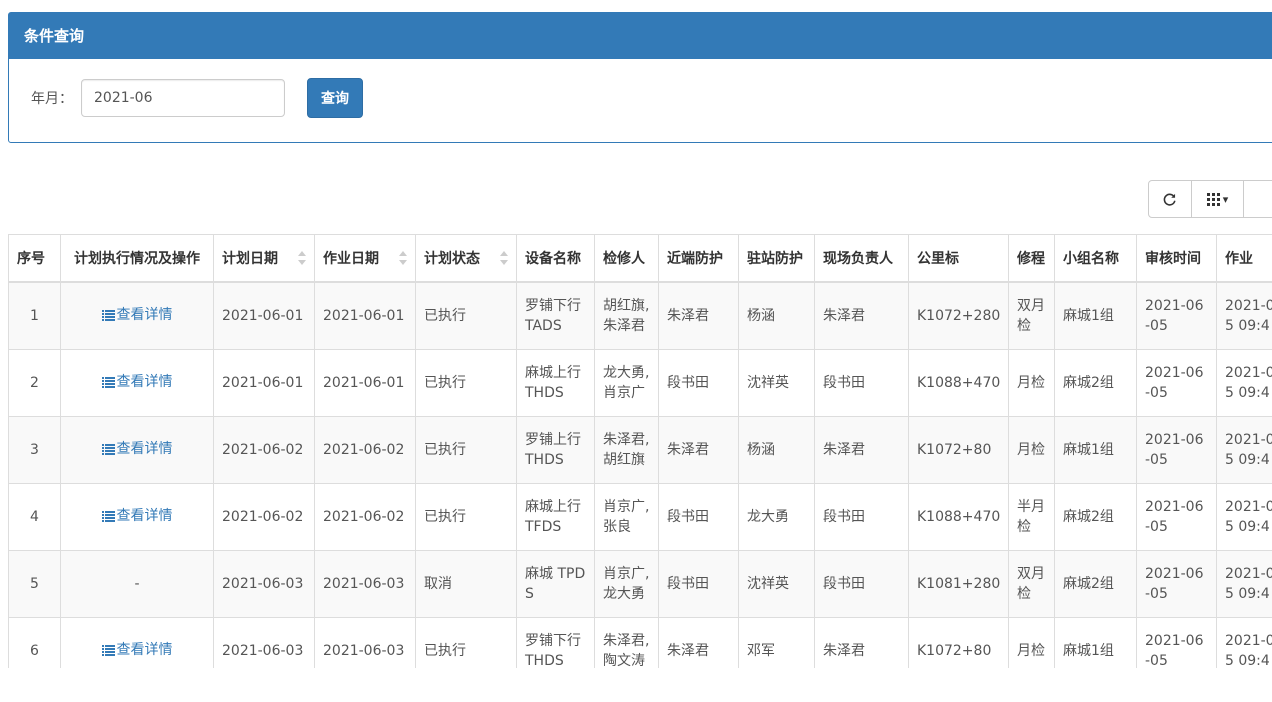  Describe the element at coordinates (466, 258) in the screenshot. I see `col-header-plan-status: 计划状态` at that location.